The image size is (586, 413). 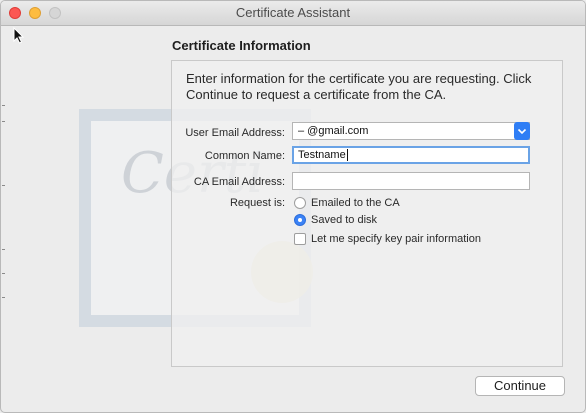 I want to click on left-edge-marks, so click(x=3, y=218).